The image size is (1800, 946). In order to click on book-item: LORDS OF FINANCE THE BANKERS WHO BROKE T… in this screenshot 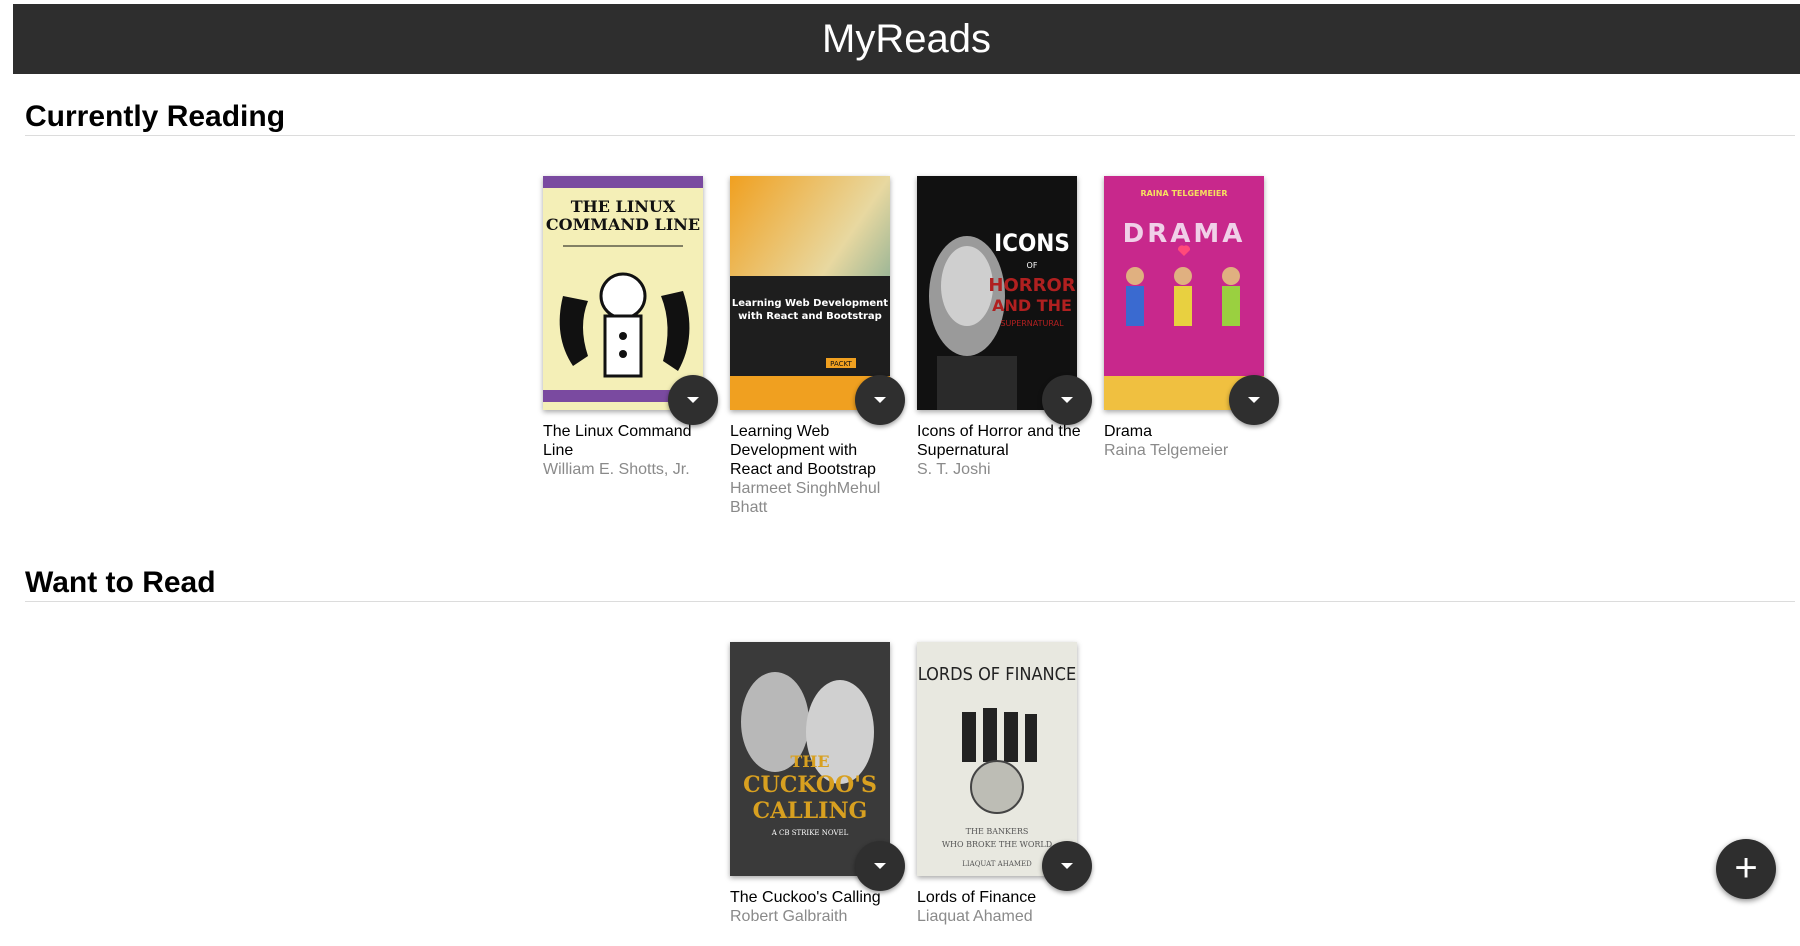, I will do `click(1004, 784)`.